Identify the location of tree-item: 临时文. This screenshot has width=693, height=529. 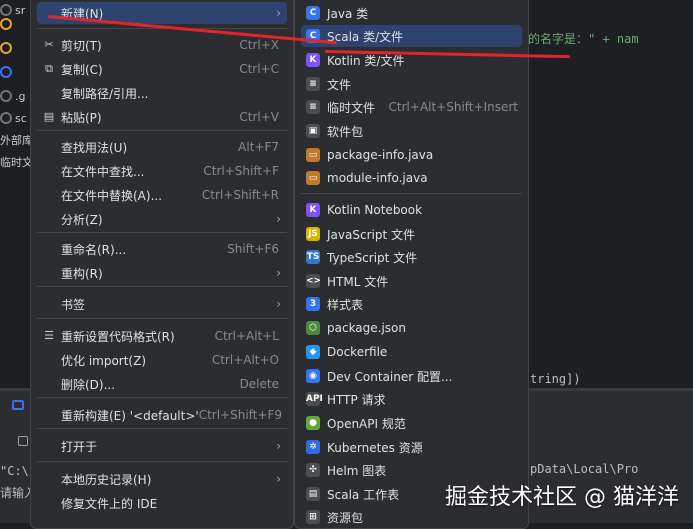
(17, 162).